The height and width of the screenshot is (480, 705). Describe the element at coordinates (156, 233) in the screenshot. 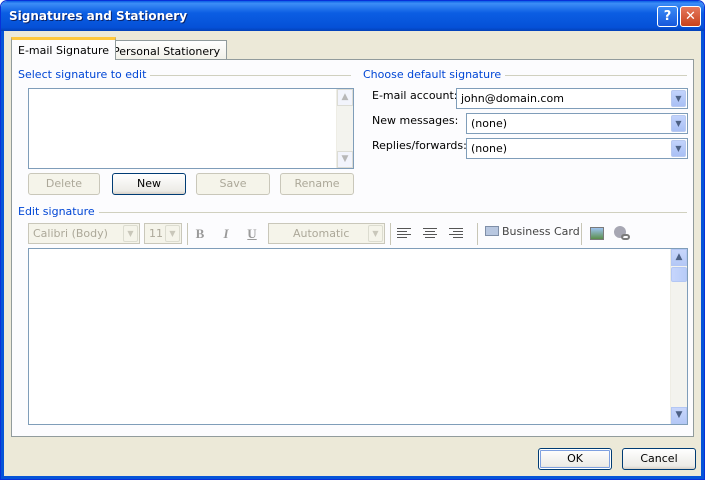

I see `font-size-value: 11` at that location.